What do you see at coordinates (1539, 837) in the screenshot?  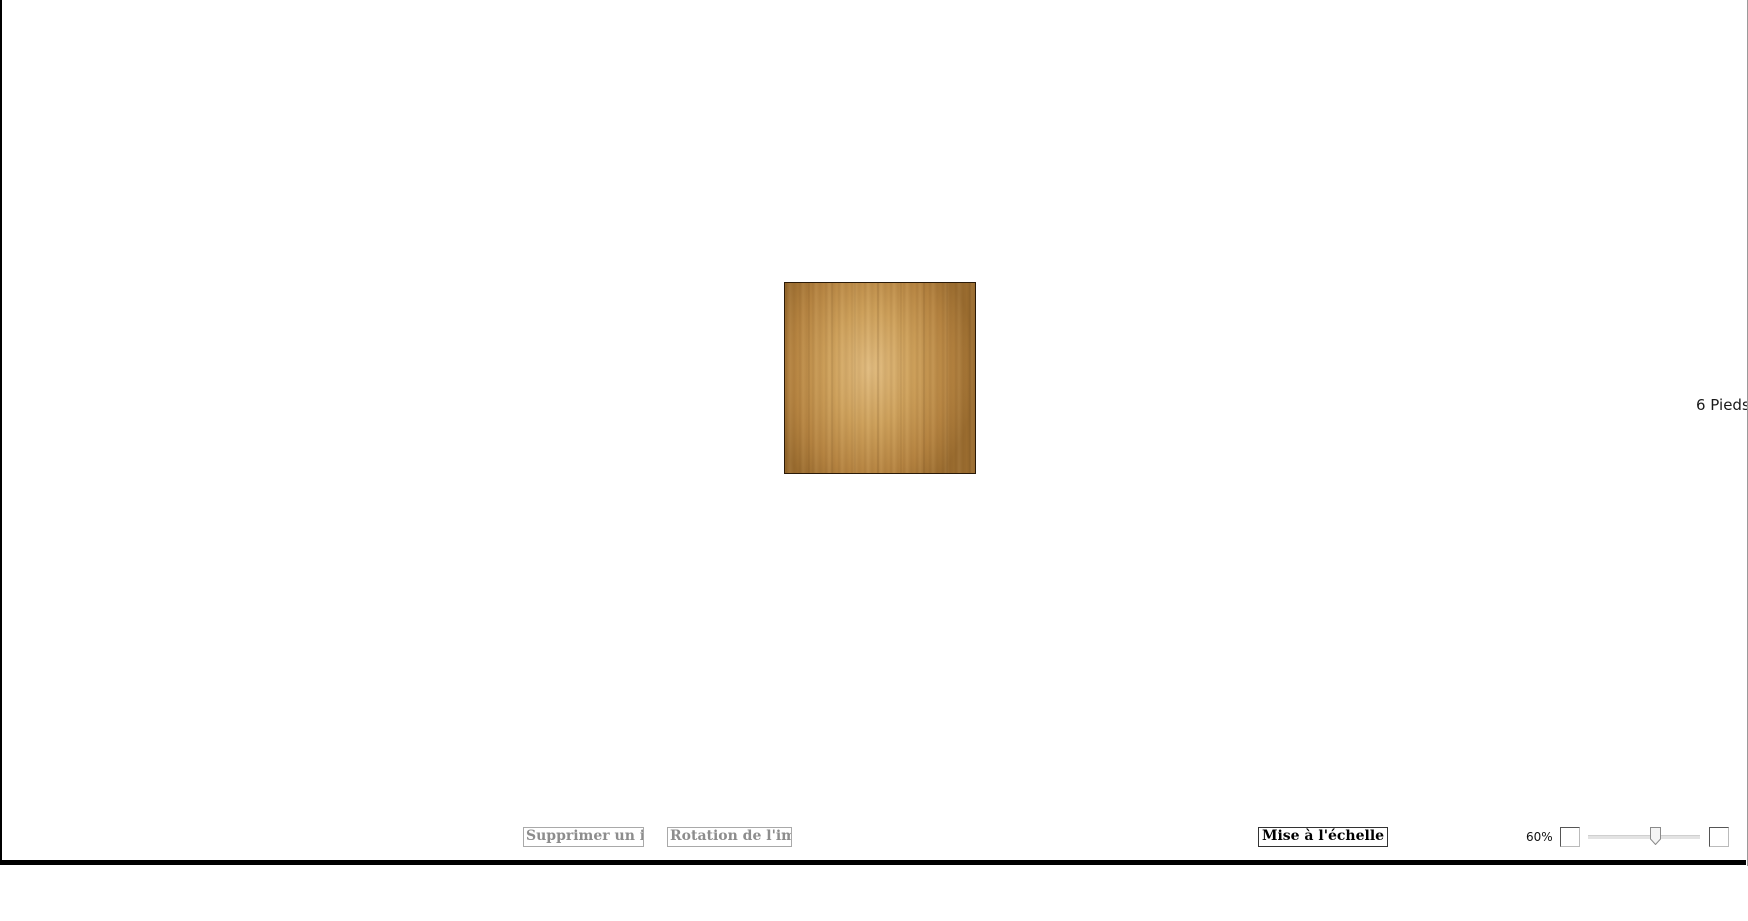 I see `zoom-level-label: 60%` at bounding box center [1539, 837].